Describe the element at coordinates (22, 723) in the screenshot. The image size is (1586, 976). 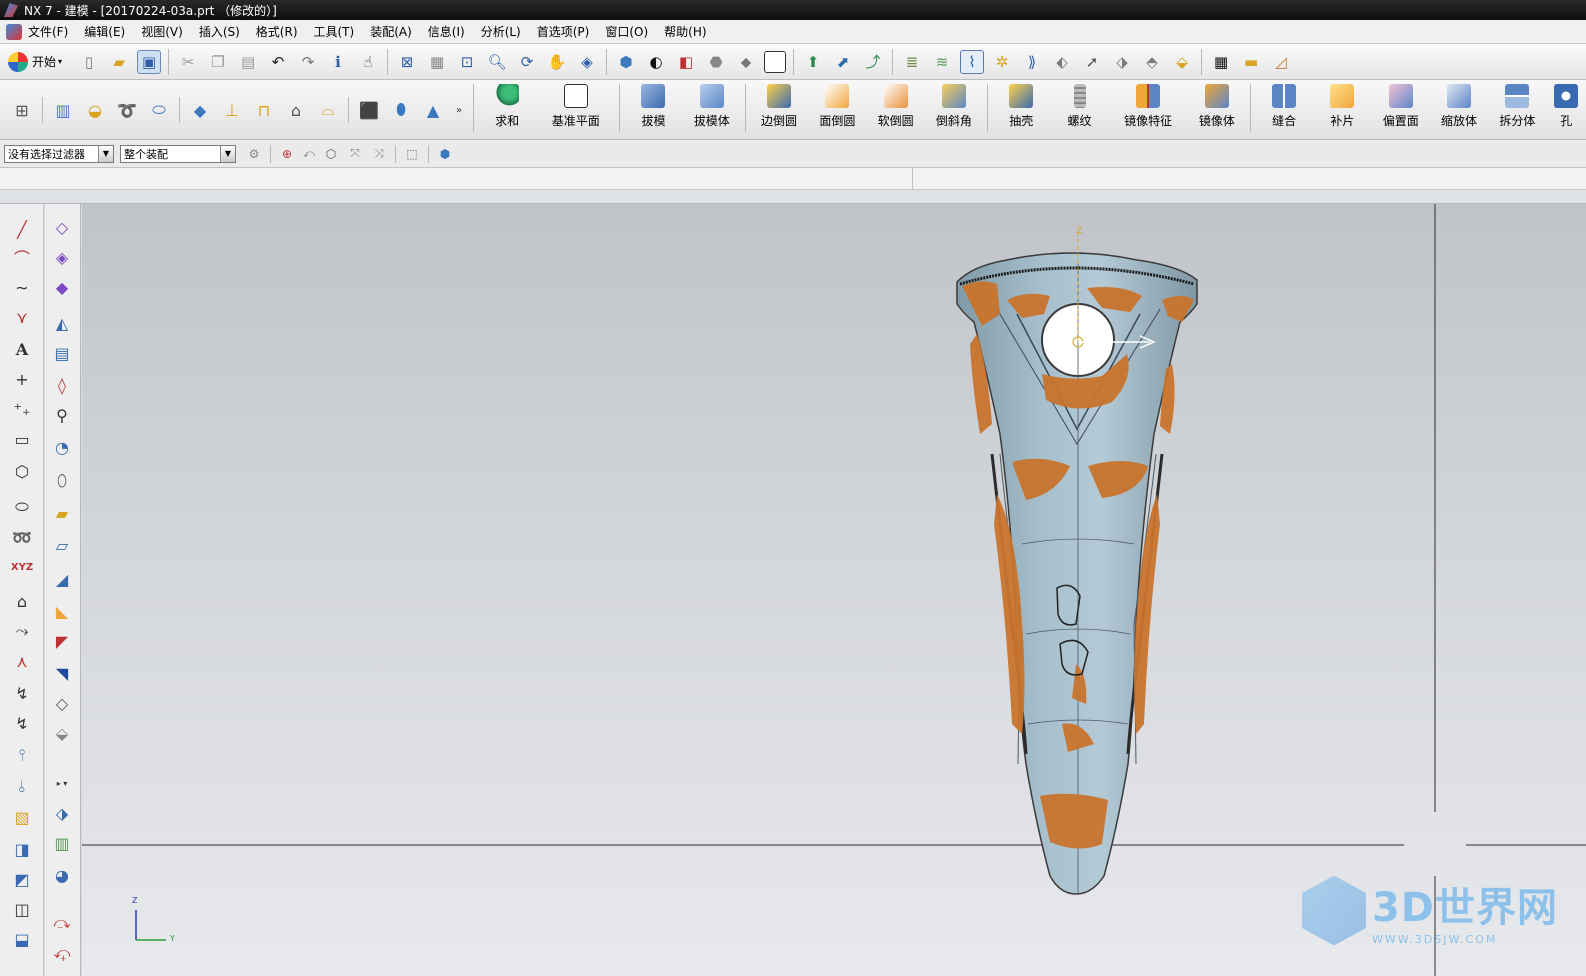
I see `intersect-curve-icon: ↯` at that location.